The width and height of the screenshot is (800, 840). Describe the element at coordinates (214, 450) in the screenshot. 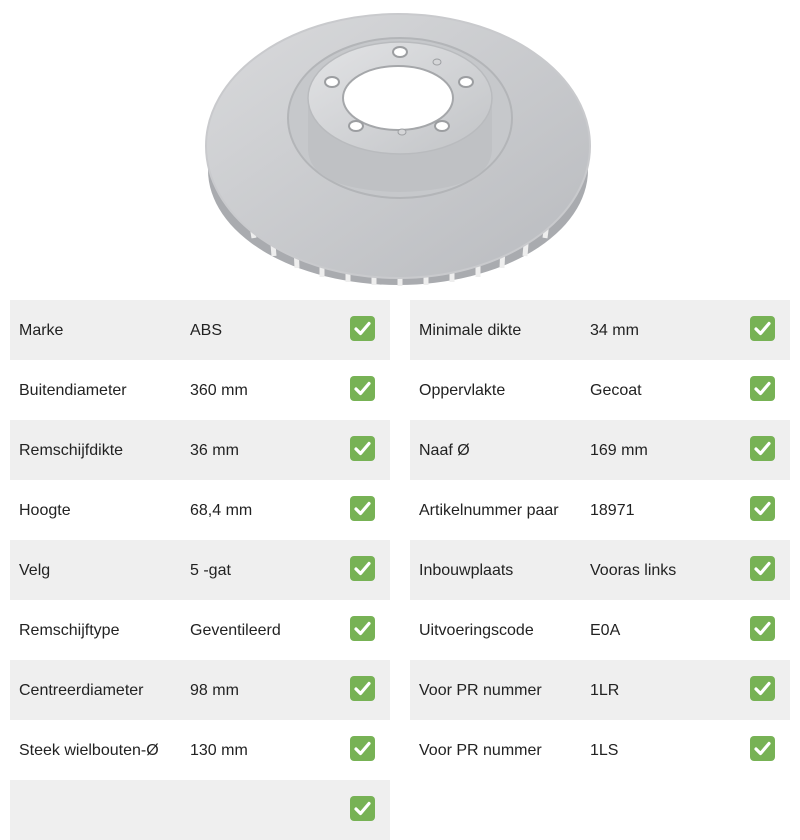

I see `spec-value: 36 mm` at that location.